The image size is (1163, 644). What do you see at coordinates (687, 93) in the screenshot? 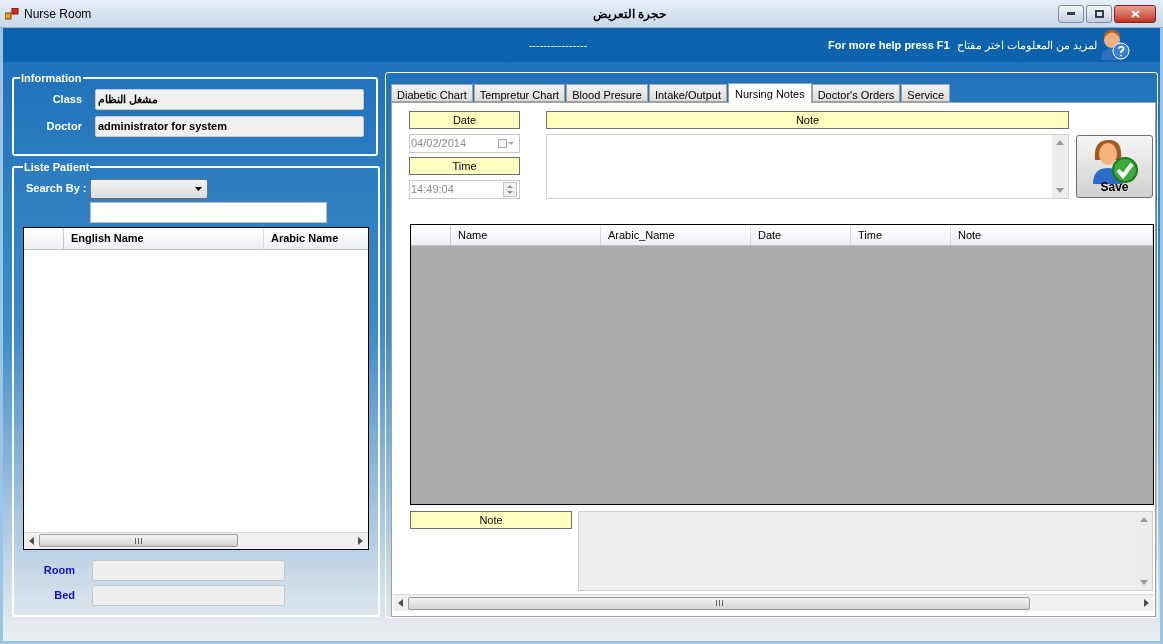
I see `tab: Intake/Output` at bounding box center [687, 93].